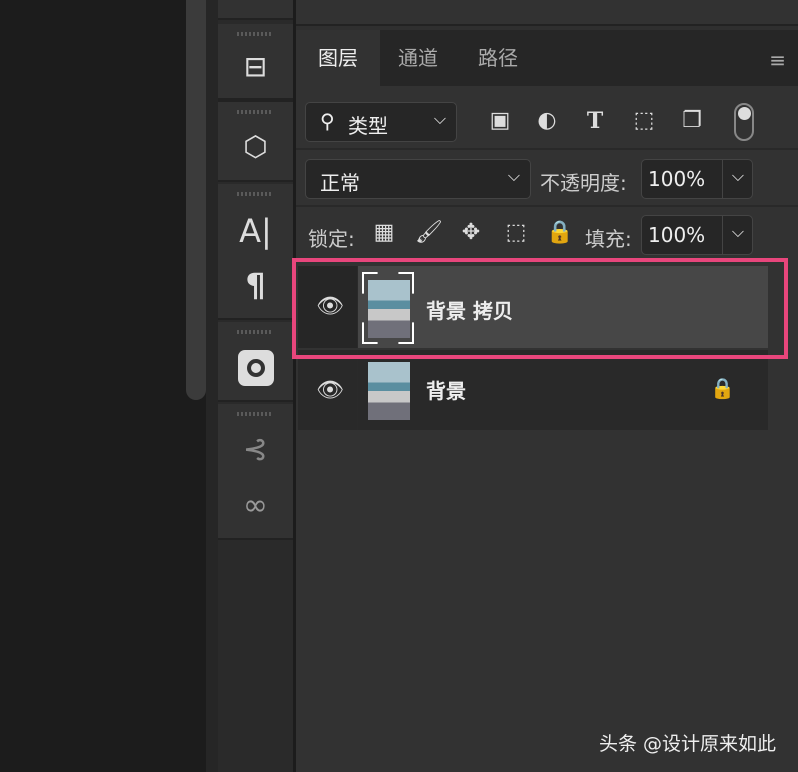 This screenshot has height=772, width=798. Describe the element at coordinates (608, 239) in the screenshot. I see `fill-label: 填充:` at that location.